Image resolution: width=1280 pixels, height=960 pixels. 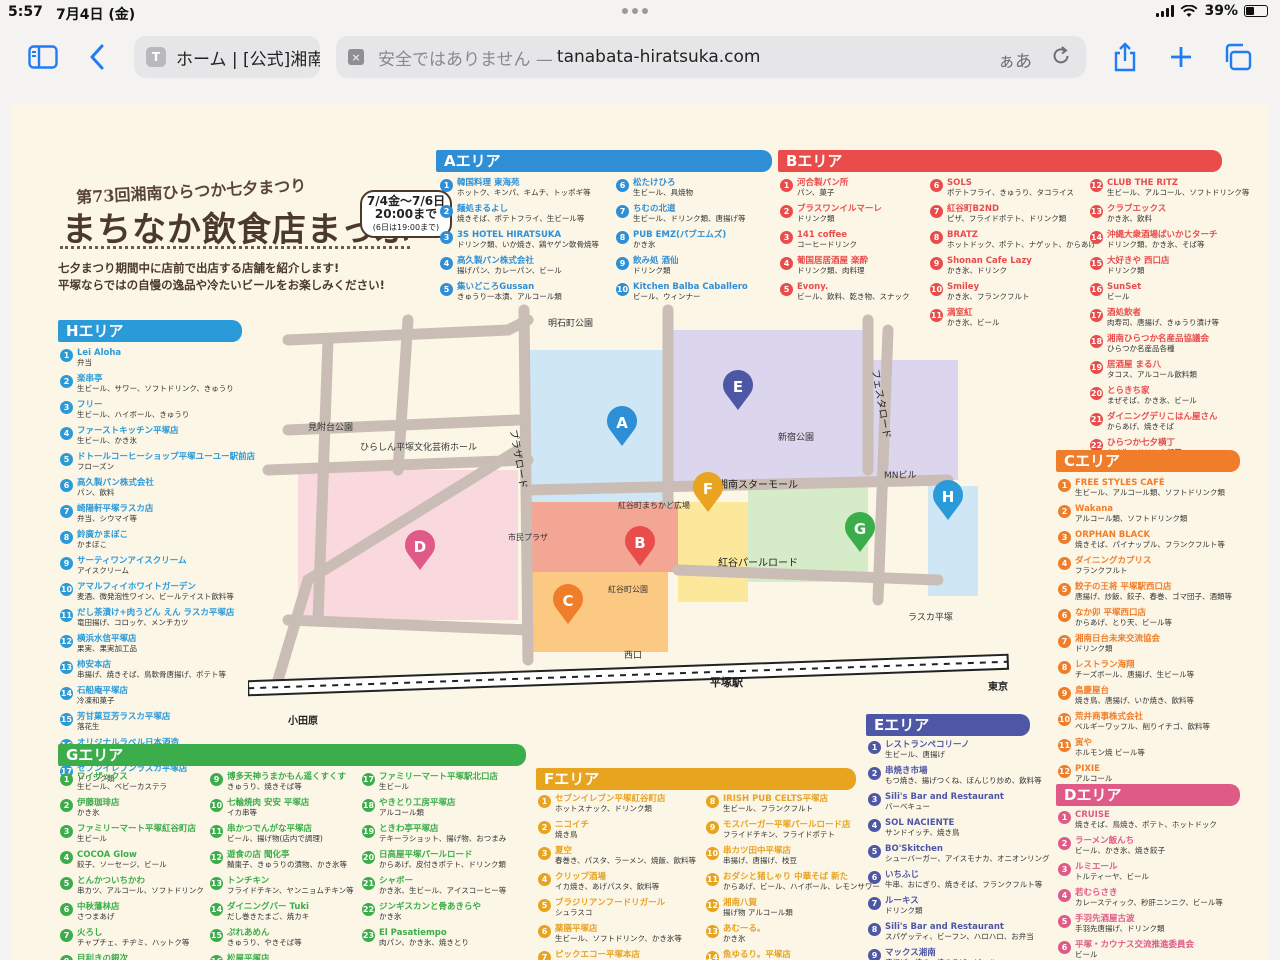 I want to click on share-icon, so click(x=1125, y=57).